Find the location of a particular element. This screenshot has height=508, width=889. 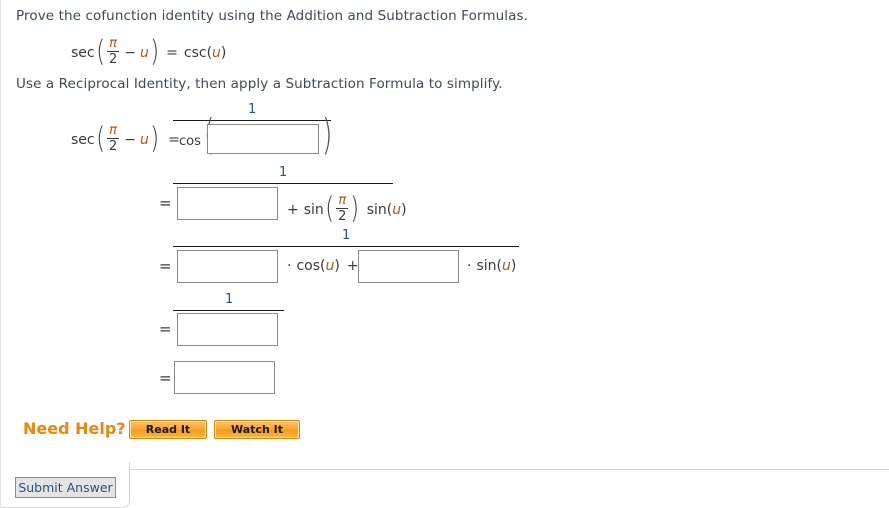

line1-left-expression: sec( π 2 − u) = is located at coordinates (125, 138).